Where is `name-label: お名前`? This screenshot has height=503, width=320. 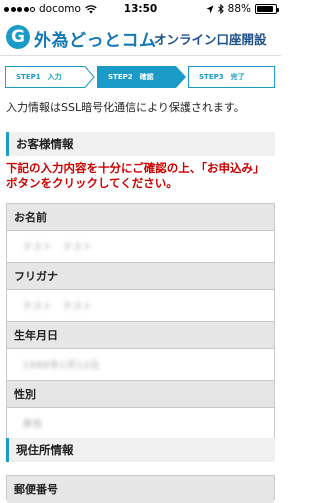 name-label: お名前 is located at coordinates (140, 217).